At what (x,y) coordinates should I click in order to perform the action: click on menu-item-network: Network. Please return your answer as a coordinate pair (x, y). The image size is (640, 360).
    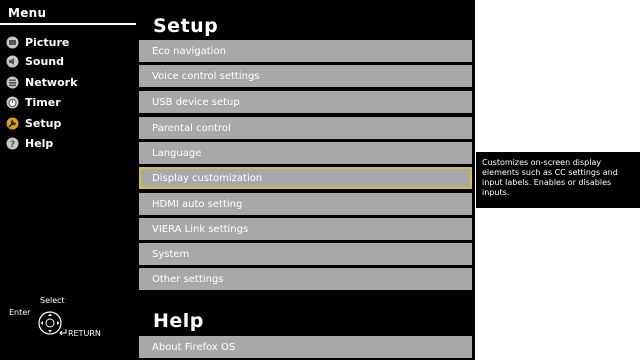
    Looking at the image, I should click on (41, 82).